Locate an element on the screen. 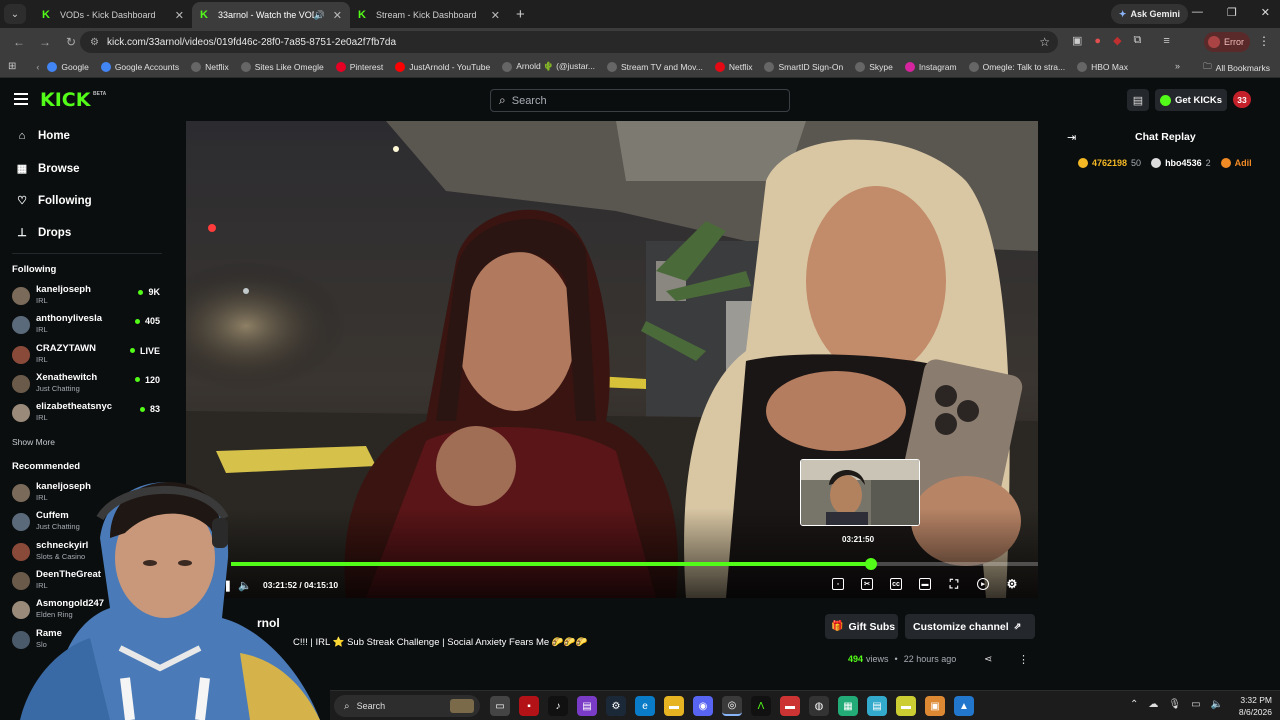  theater-mode-icon: ▬ is located at coordinates (925, 584).